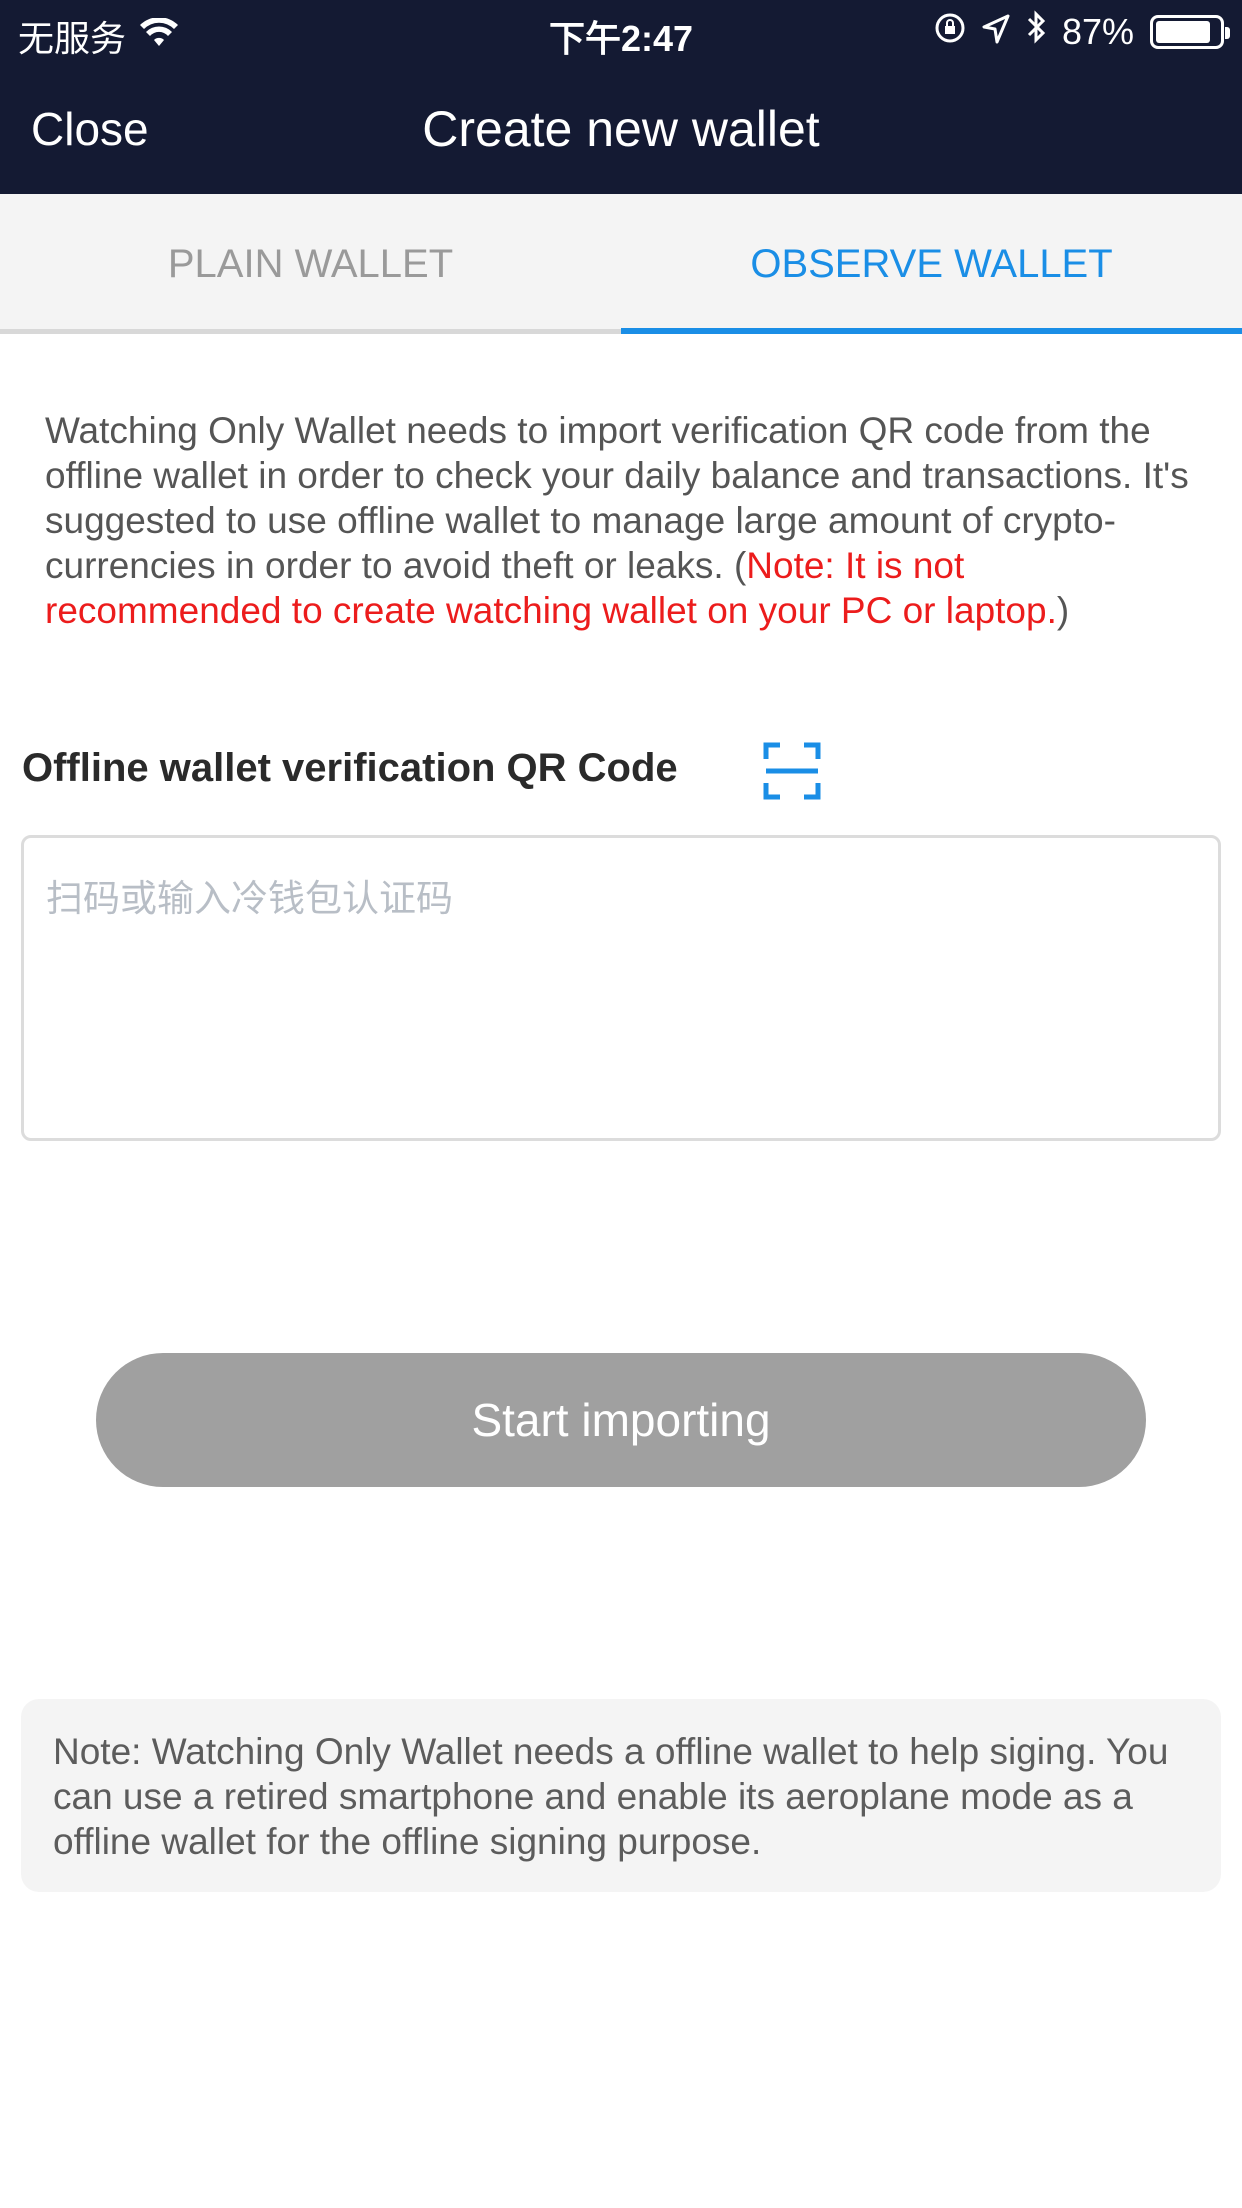 The image size is (1242, 2208). I want to click on qr-code-input, so click(621, 988).